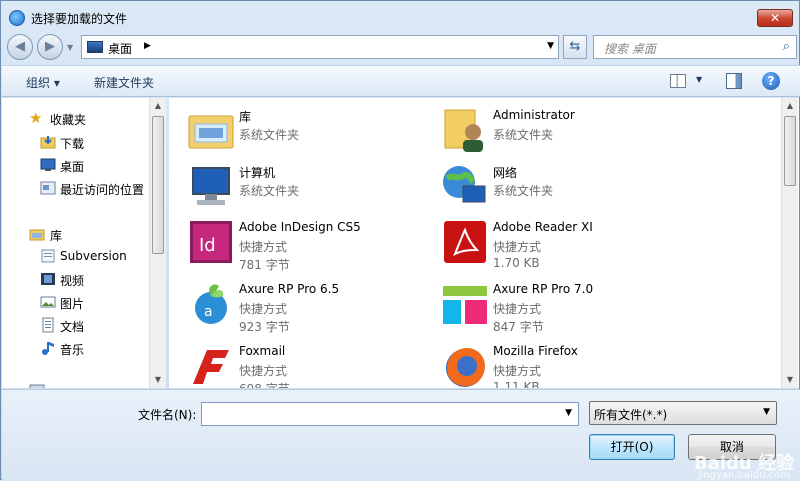 The width and height of the screenshot is (800, 481). Describe the element at coordinates (505, 173) in the screenshot. I see `file-name: 网络` at that location.